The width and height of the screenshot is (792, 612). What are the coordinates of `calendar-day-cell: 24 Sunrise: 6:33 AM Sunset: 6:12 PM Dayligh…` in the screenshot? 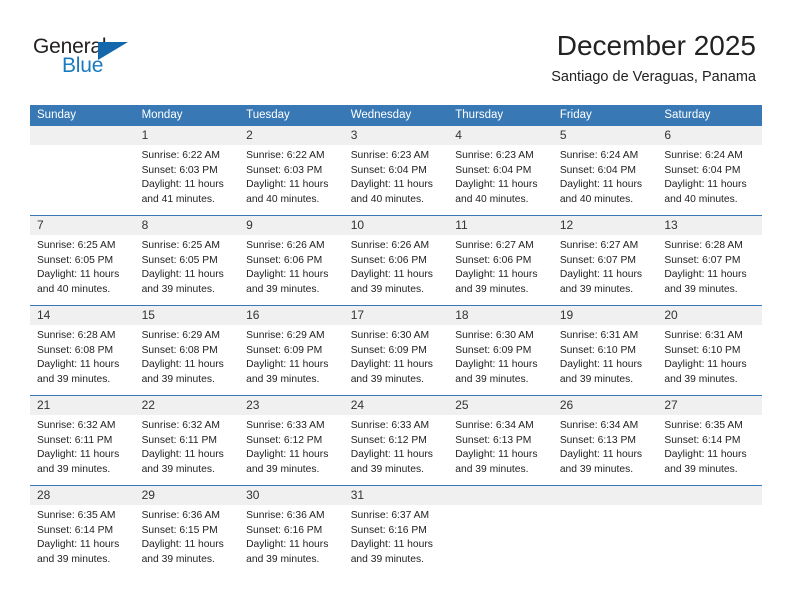 It's located at (396, 440).